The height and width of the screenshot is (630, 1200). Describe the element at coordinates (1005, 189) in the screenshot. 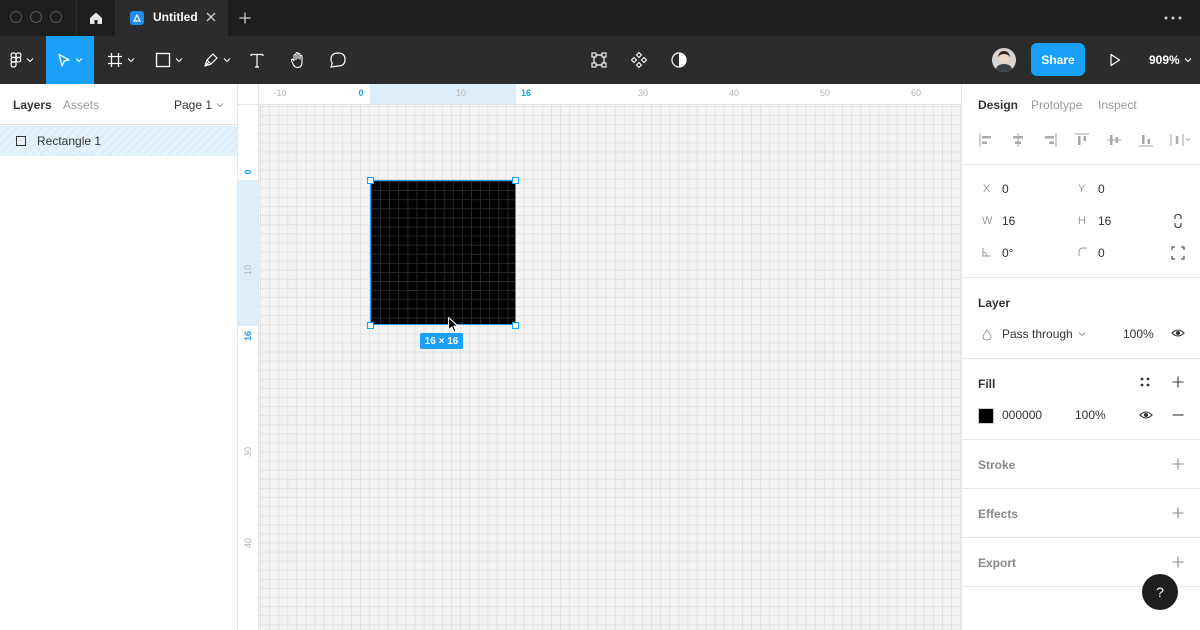

I see `x-input: 0` at that location.